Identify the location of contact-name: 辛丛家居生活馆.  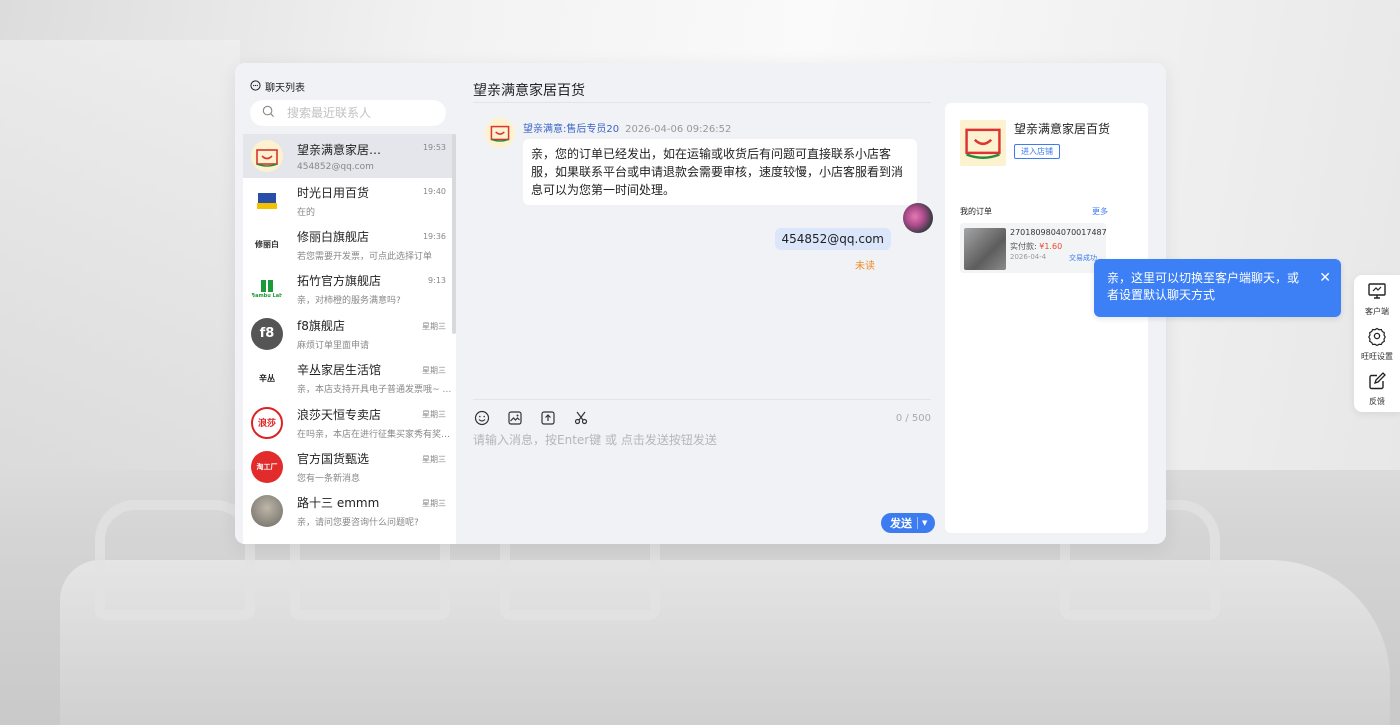
(339, 370).